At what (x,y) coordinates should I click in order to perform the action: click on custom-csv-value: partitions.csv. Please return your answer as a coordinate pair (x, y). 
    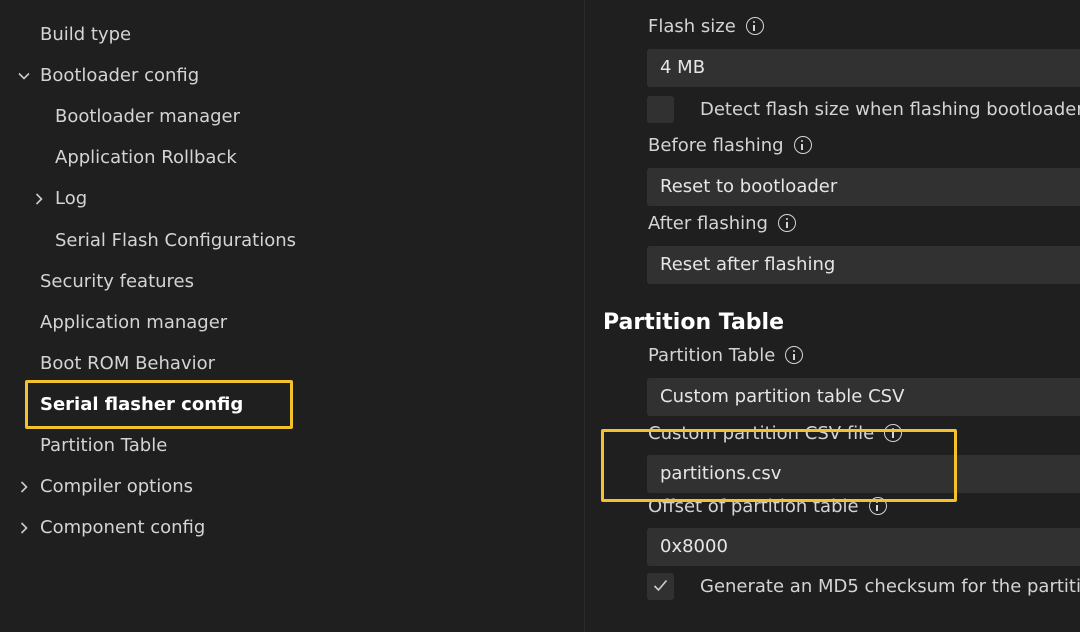
    Looking at the image, I should click on (721, 473).